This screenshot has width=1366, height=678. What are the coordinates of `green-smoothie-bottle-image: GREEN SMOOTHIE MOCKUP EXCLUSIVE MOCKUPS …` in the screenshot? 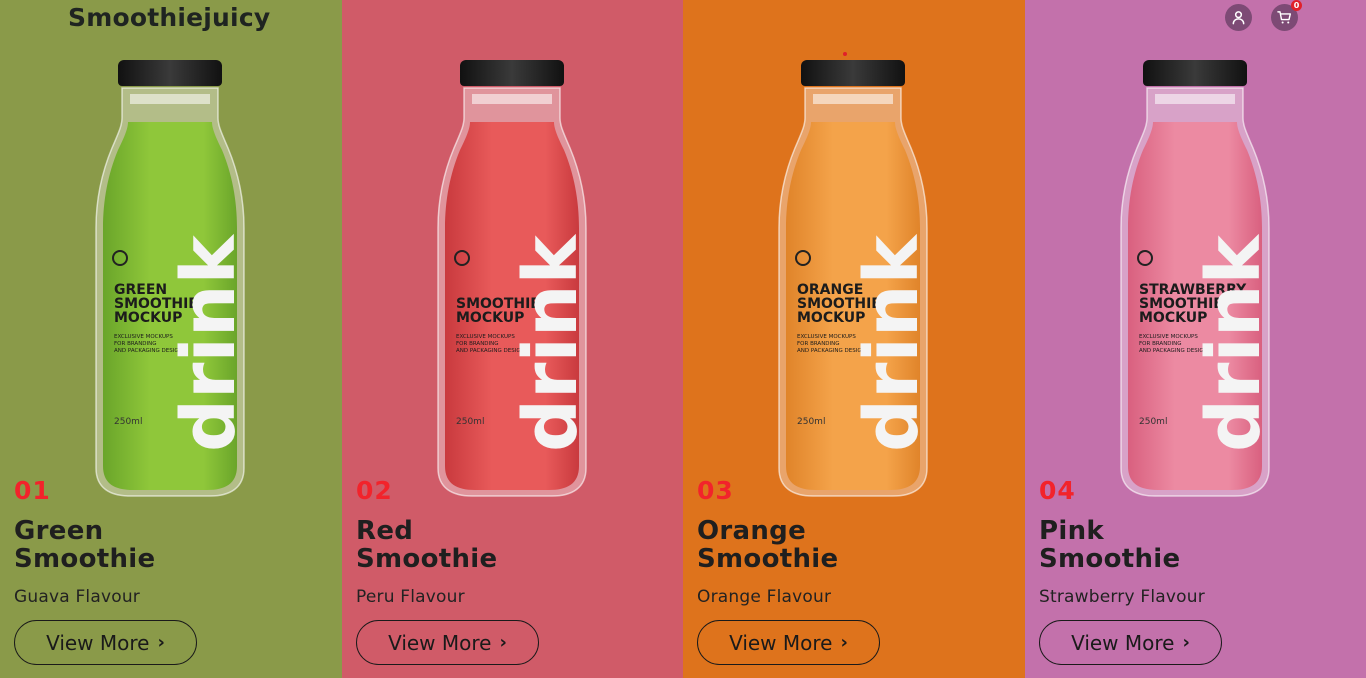 It's located at (170, 278).